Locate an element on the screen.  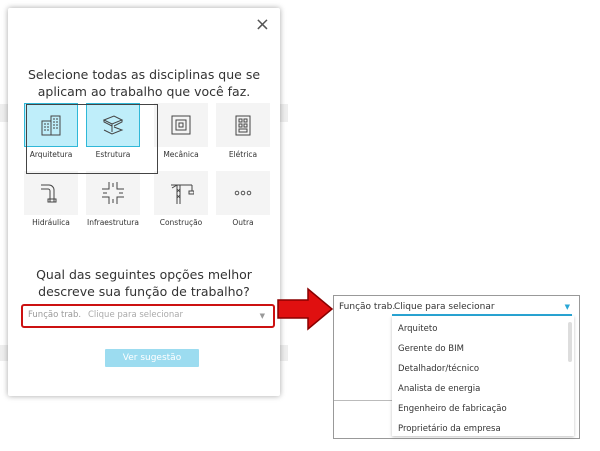
discipline-tile-eletrica: Elétrica is located at coordinates (243, 130).